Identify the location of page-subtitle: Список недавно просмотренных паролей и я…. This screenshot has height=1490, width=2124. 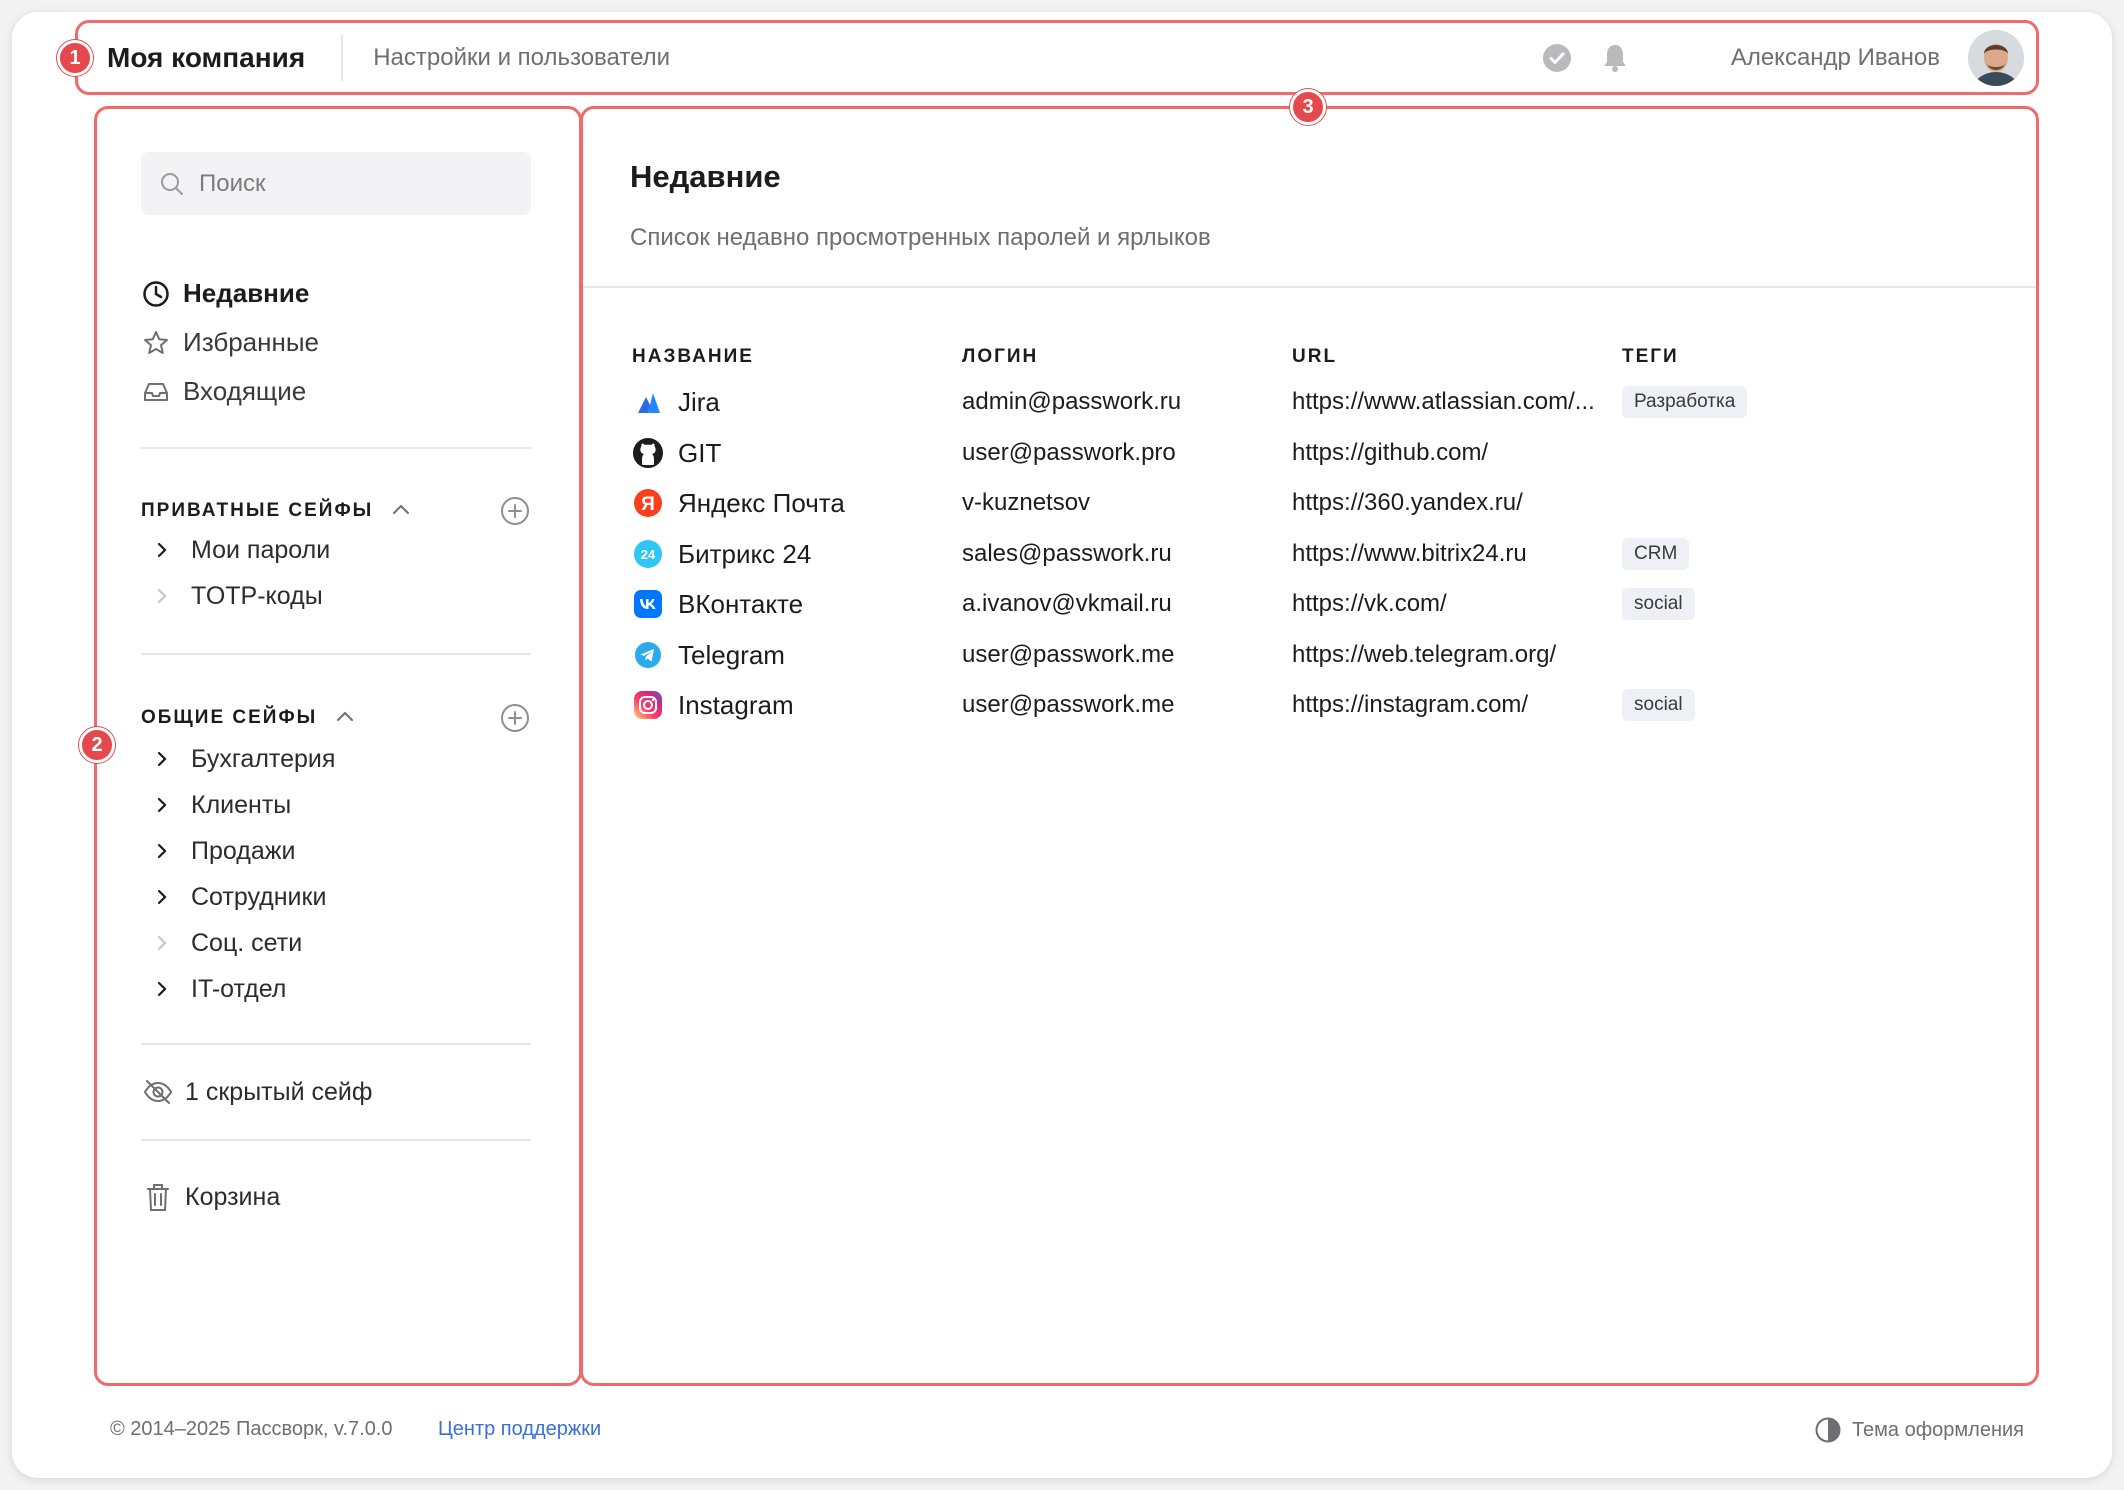
(920, 237).